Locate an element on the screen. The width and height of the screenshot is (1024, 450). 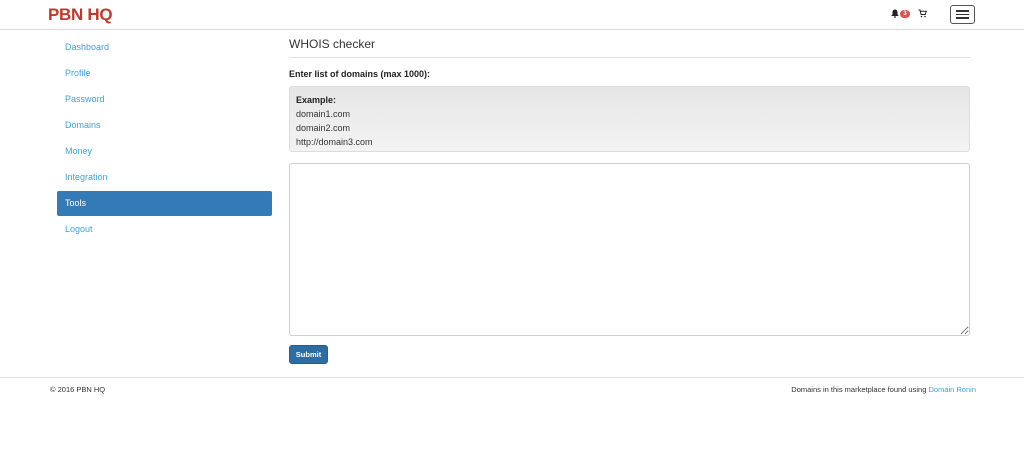
page-title: WHOIS checker is located at coordinates (629, 46).